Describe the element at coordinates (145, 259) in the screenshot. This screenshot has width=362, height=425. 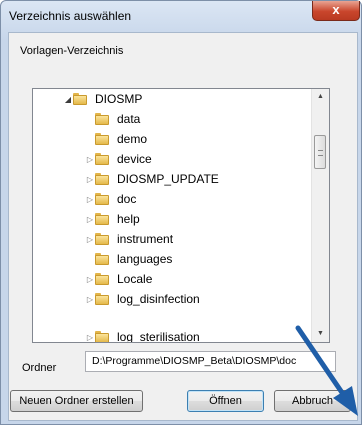
I see `tree-item-label: languages` at that location.